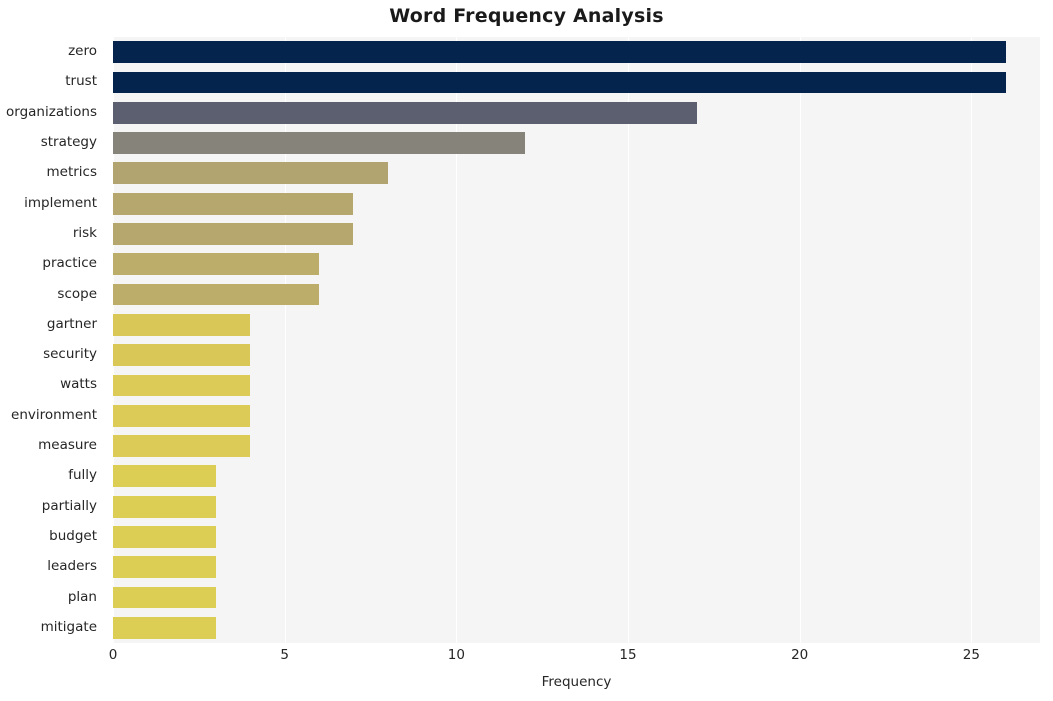 The width and height of the screenshot is (1053, 701). Describe the element at coordinates (68, 626) in the screenshot. I see `y-tick-label-mitigate: mitigate` at that location.